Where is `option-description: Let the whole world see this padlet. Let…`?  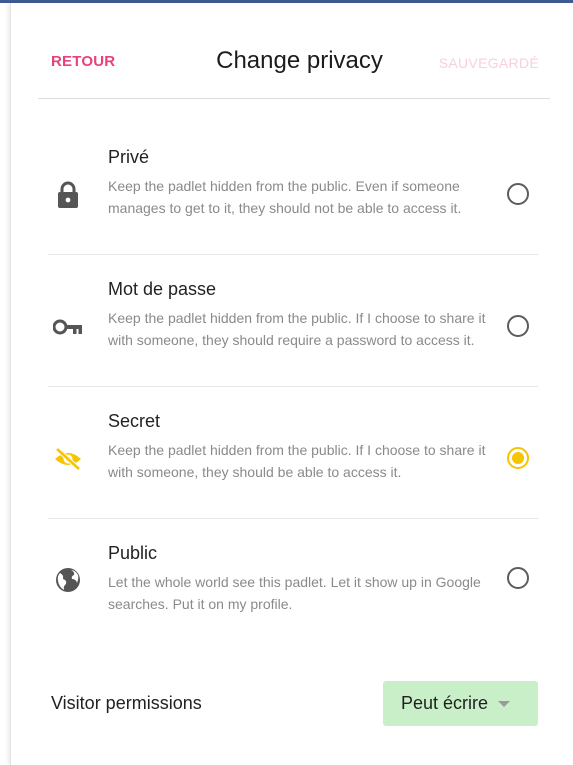
option-description: Let the whole world see this padlet. Let… is located at coordinates (294, 593).